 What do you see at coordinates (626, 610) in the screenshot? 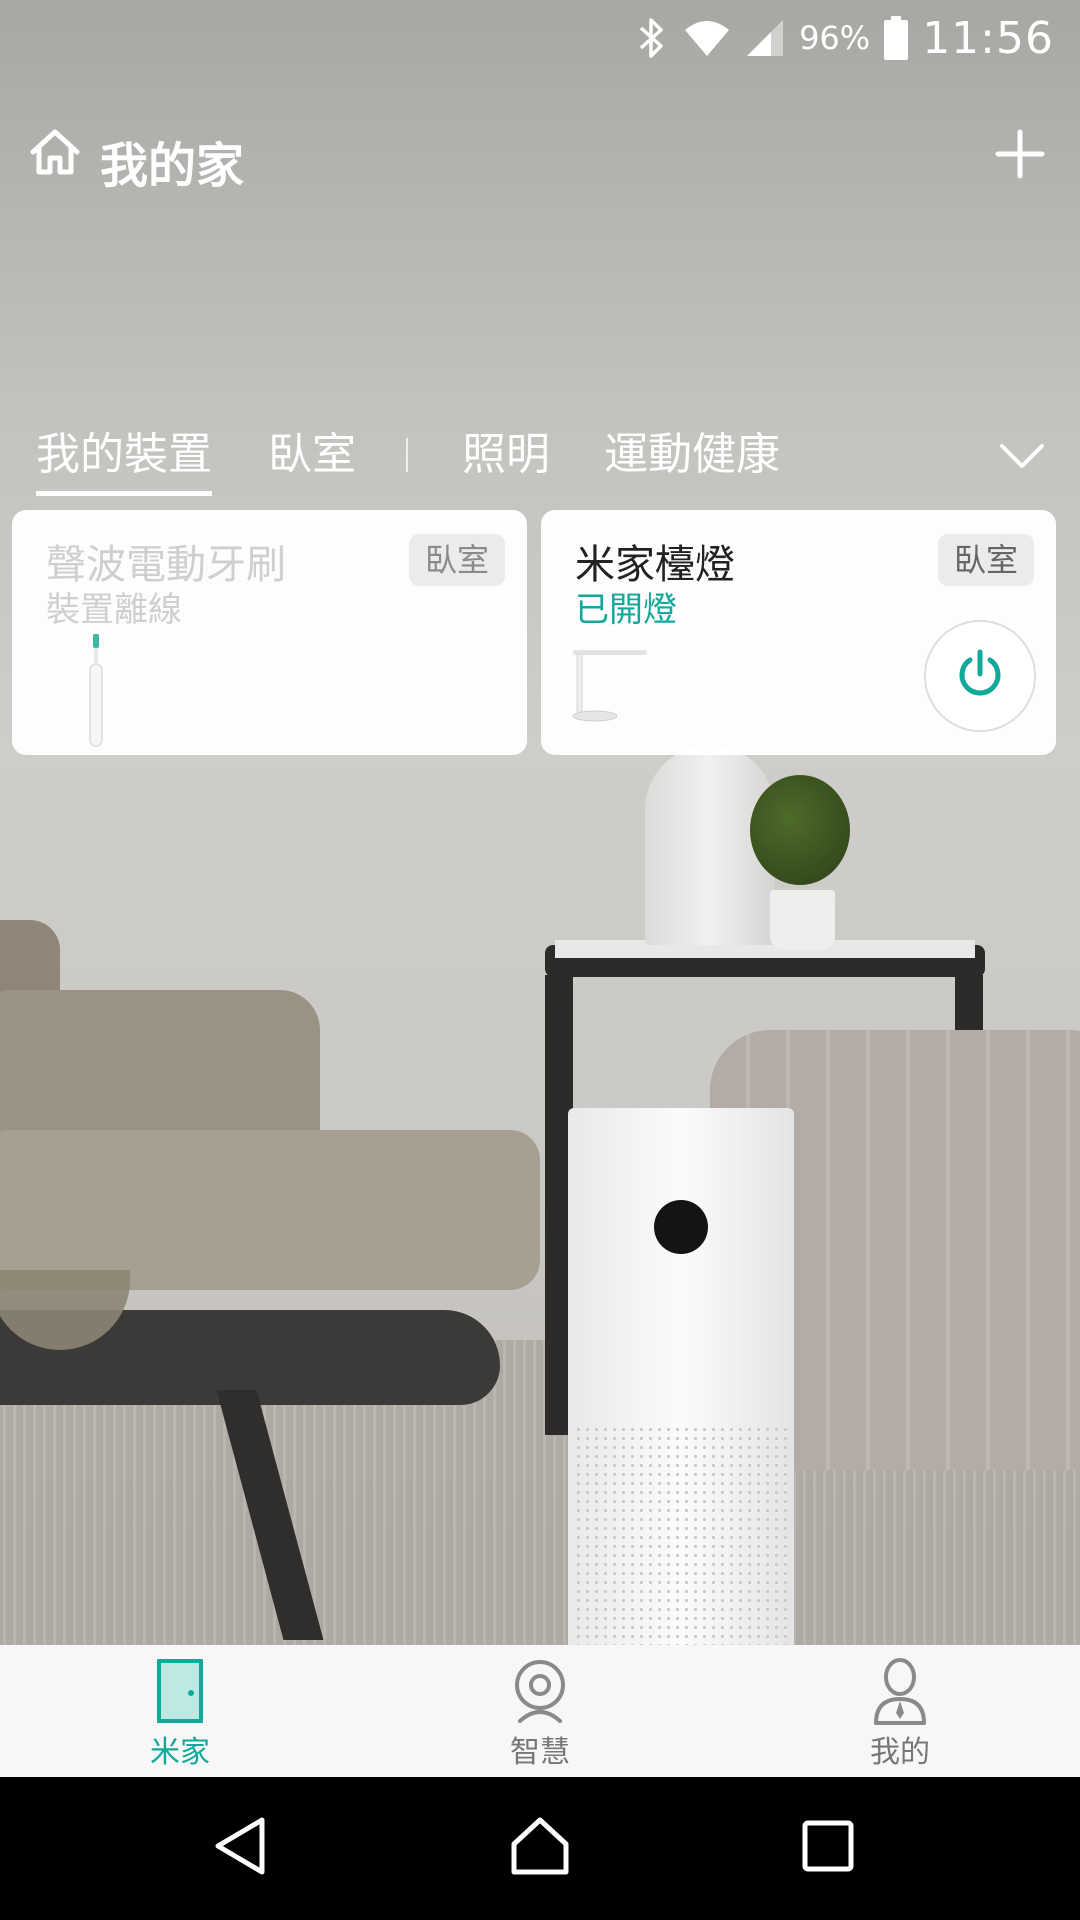
I see `device-status: 已開燈` at bounding box center [626, 610].